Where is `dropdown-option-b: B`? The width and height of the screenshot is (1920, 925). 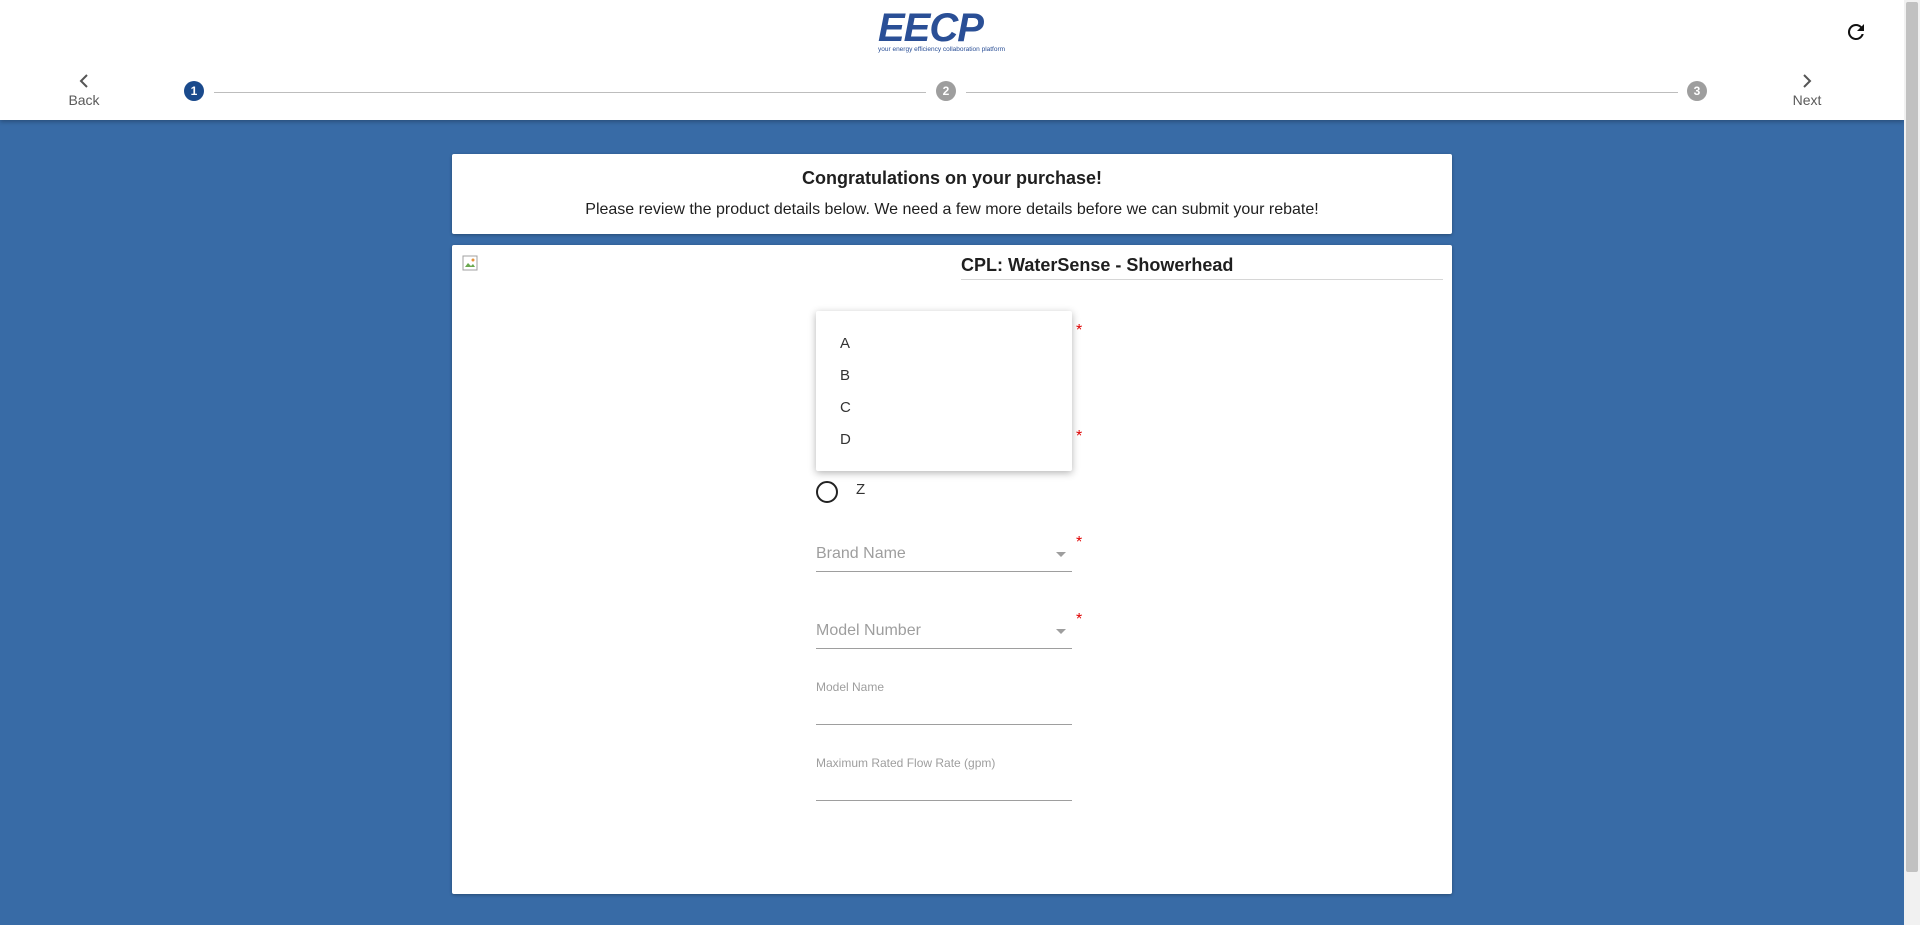 dropdown-option-b: B is located at coordinates (845, 375).